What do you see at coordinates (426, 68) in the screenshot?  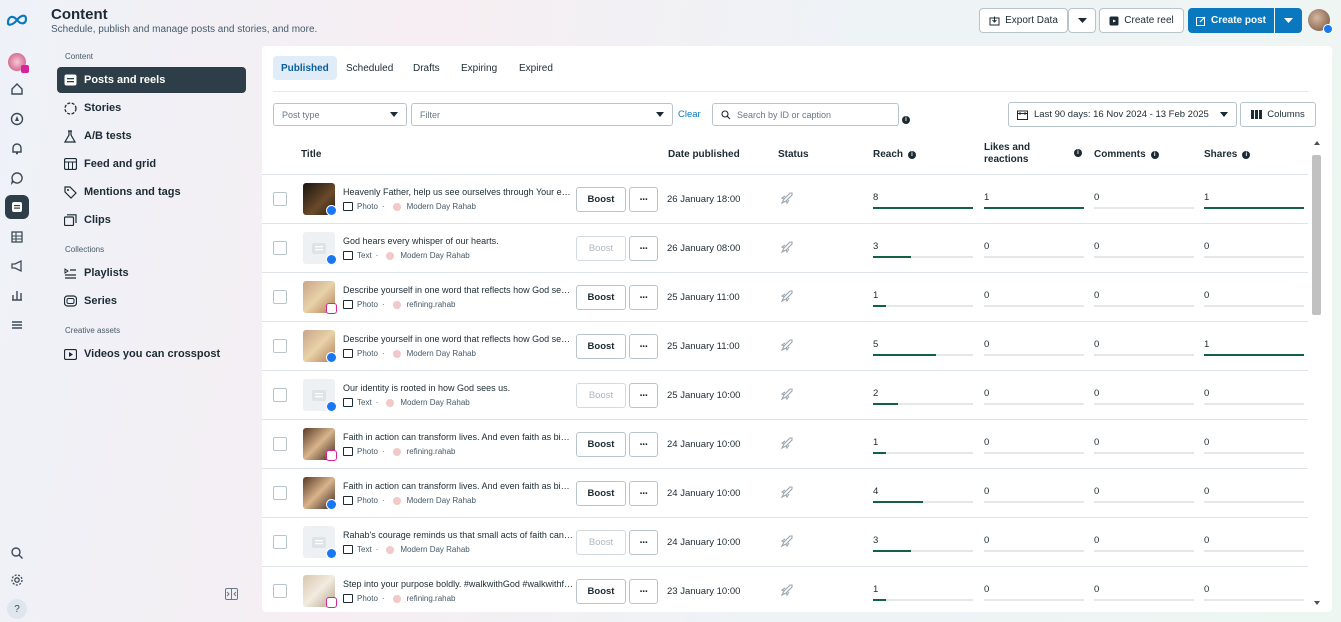 I see `tab-drafts: Drafts` at bounding box center [426, 68].